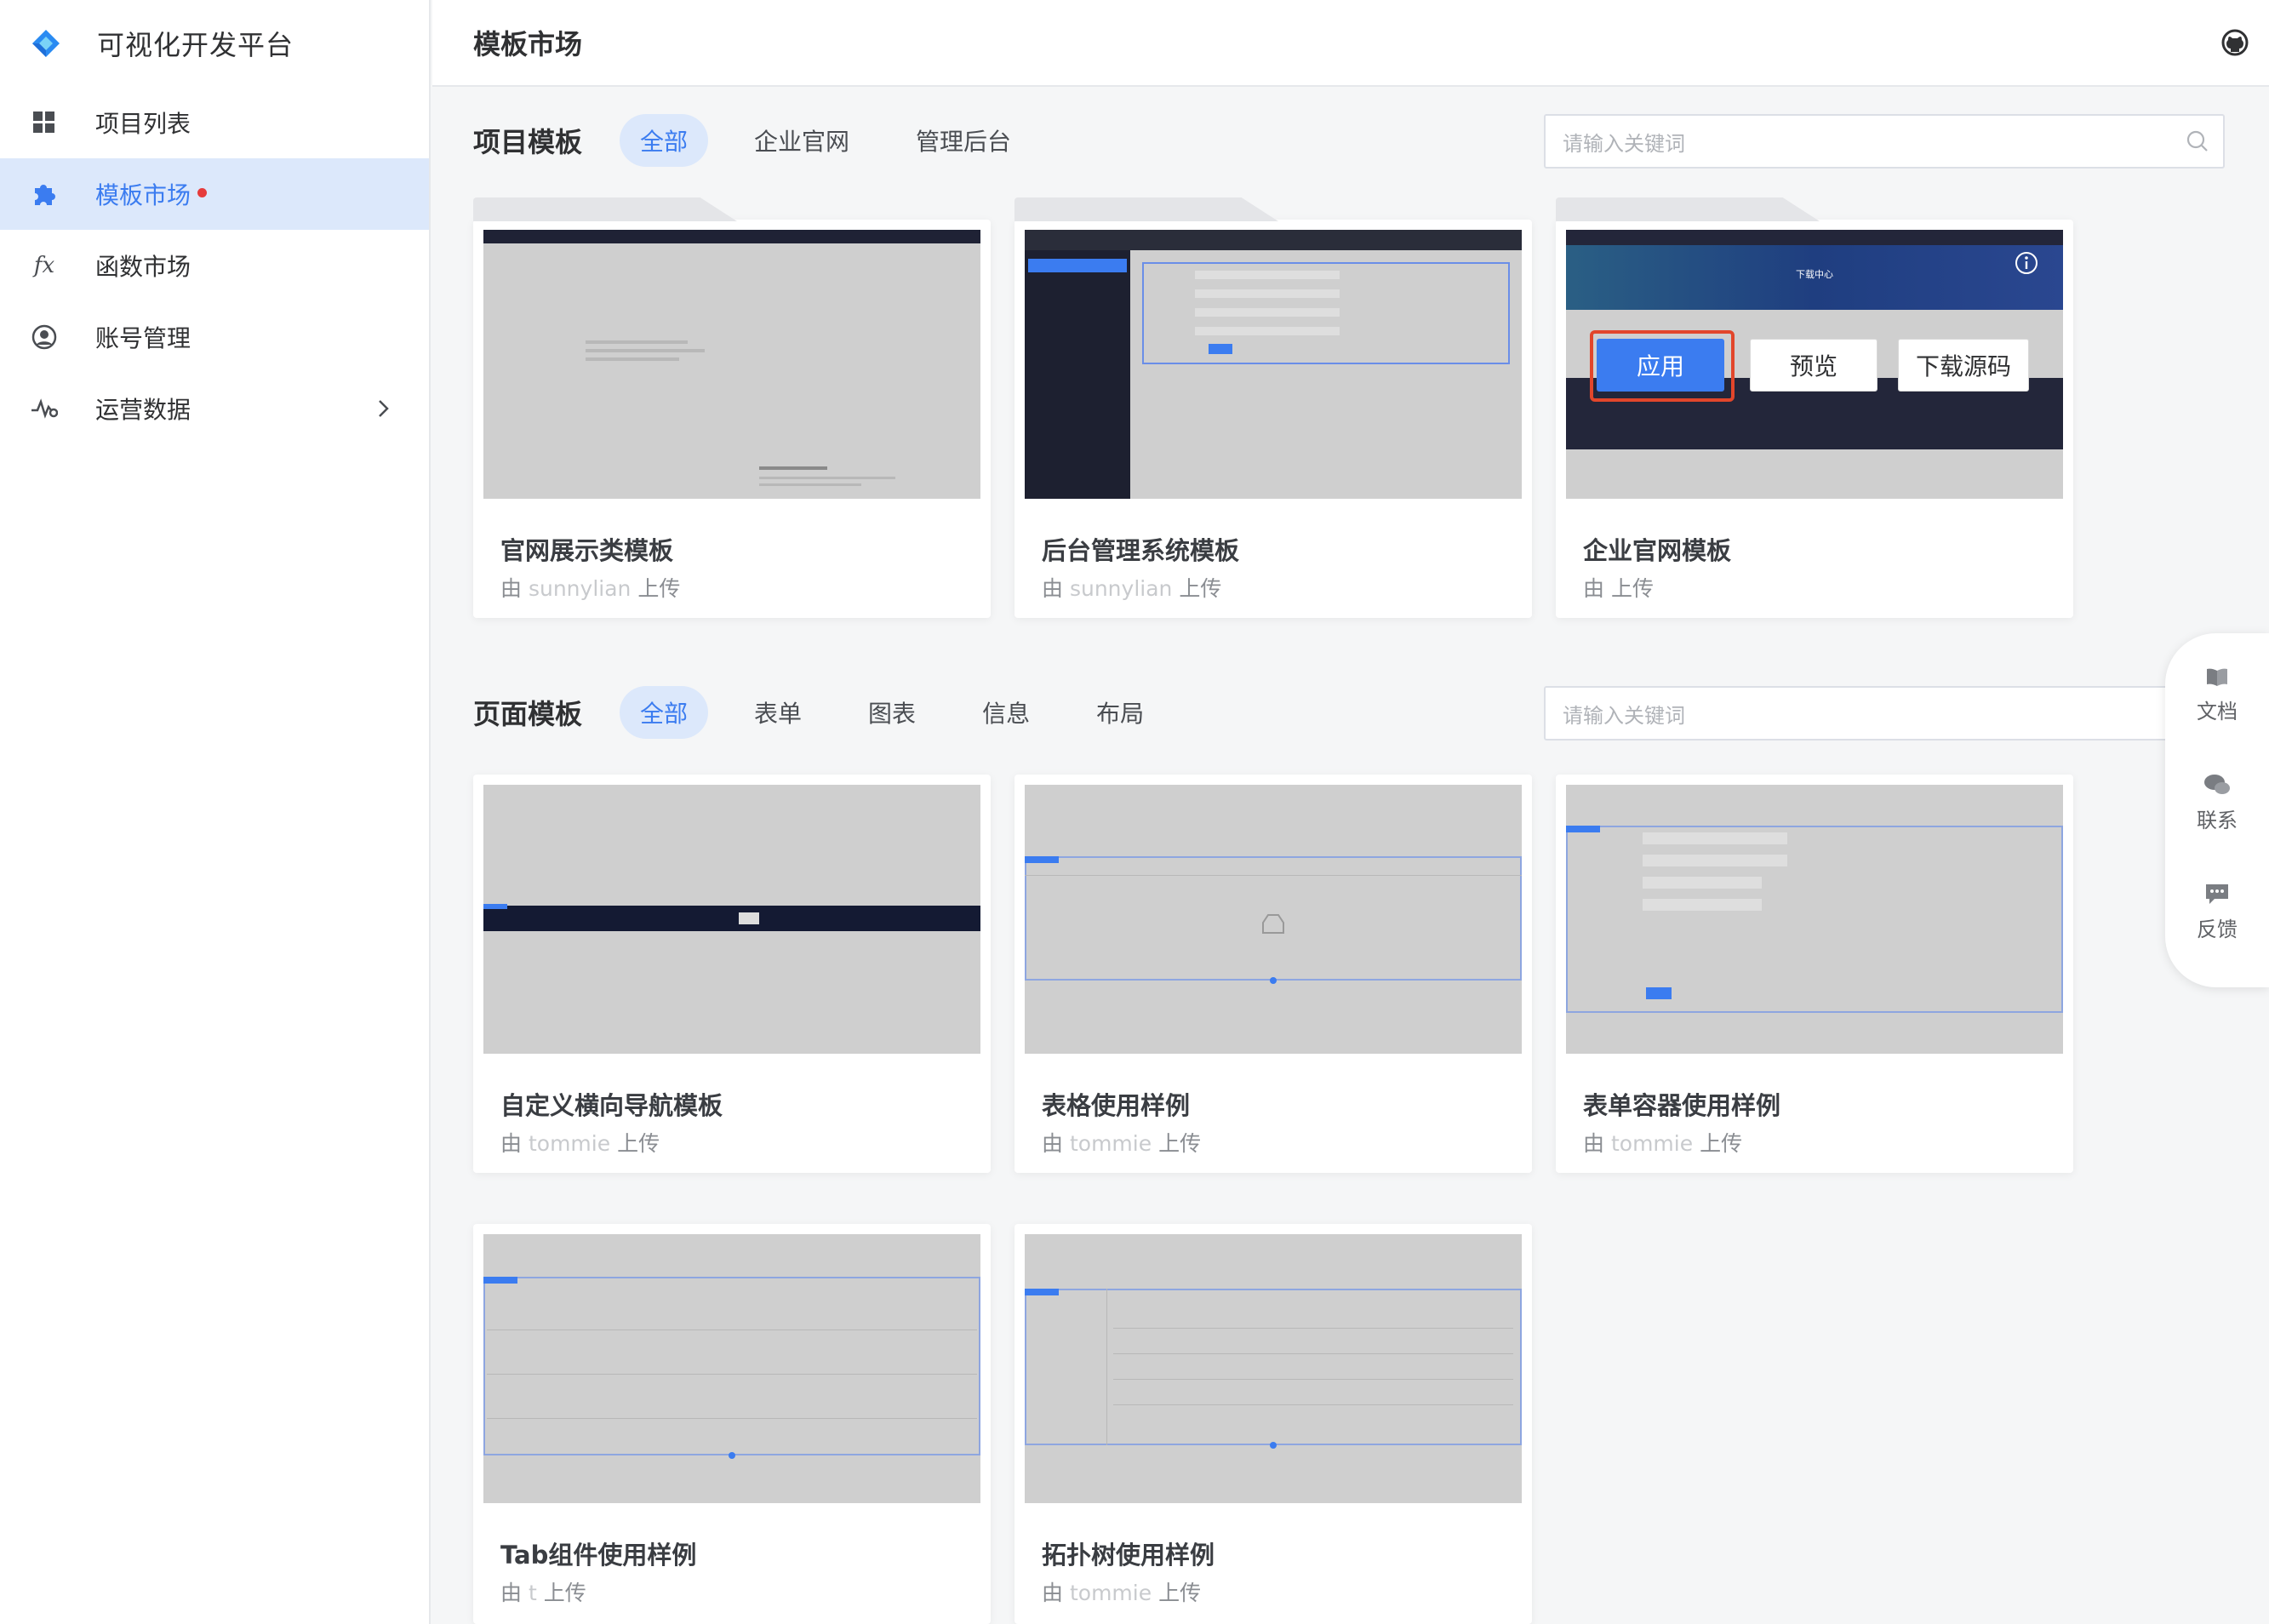 The width and height of the screenshot is (2269, 1624). What do you see at coordinates (587, 550) in the screenshot?
I see `card-title: 官网展示类模板` at bounding box center [587, 550].